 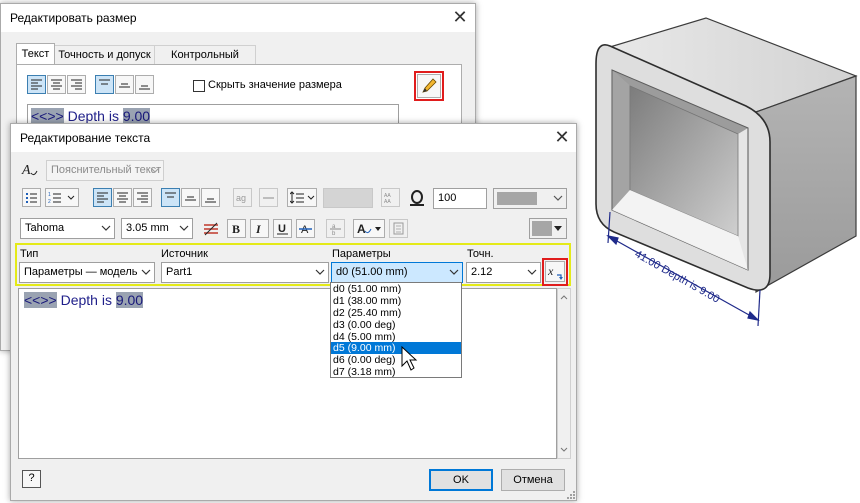 I want to click on line-icon, so click(x=268, y=198).